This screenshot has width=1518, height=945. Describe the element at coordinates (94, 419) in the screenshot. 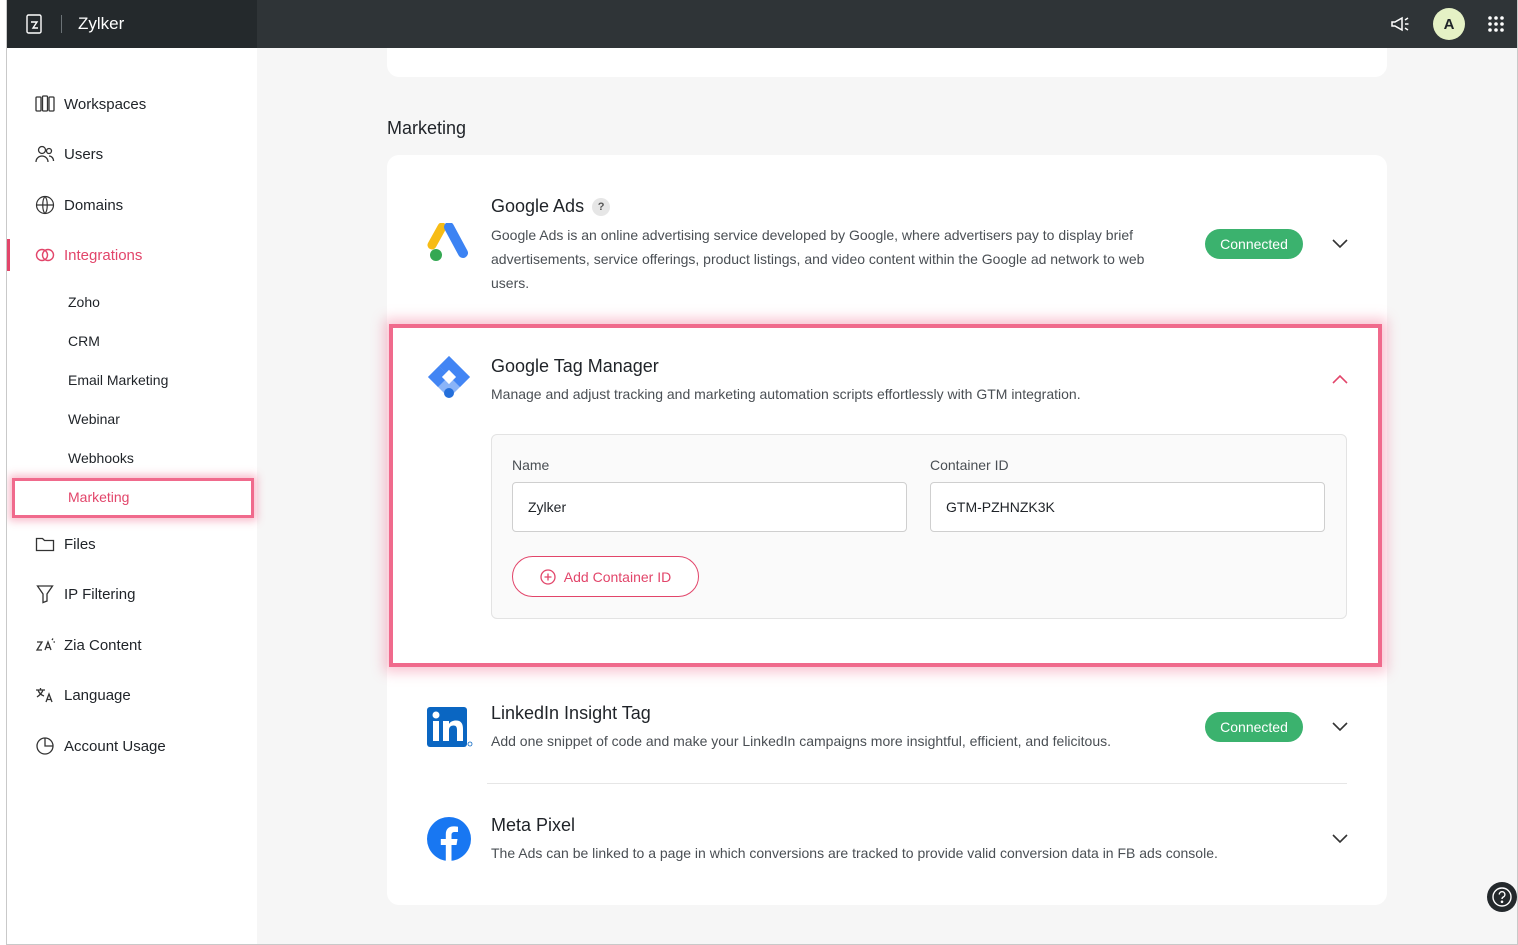

I see `sidebar-subitem-webinar: Webinar` at that location.